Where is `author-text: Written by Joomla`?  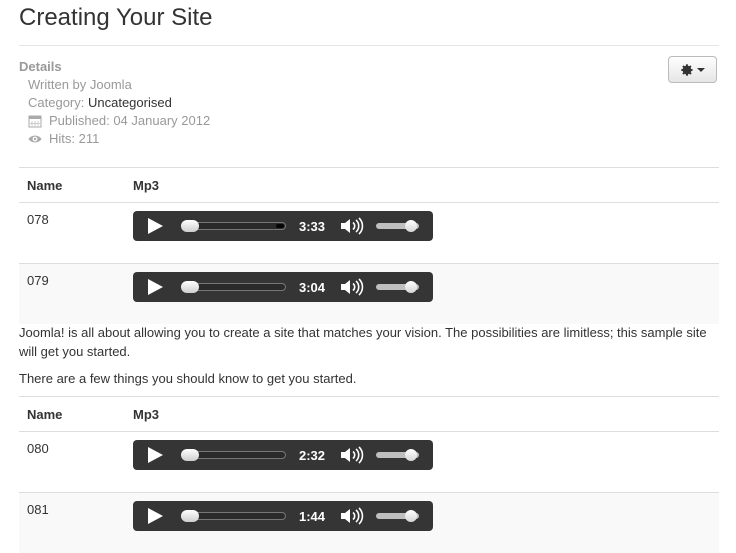 author-text: Written by Joomla is located at coordinates (80, 85).